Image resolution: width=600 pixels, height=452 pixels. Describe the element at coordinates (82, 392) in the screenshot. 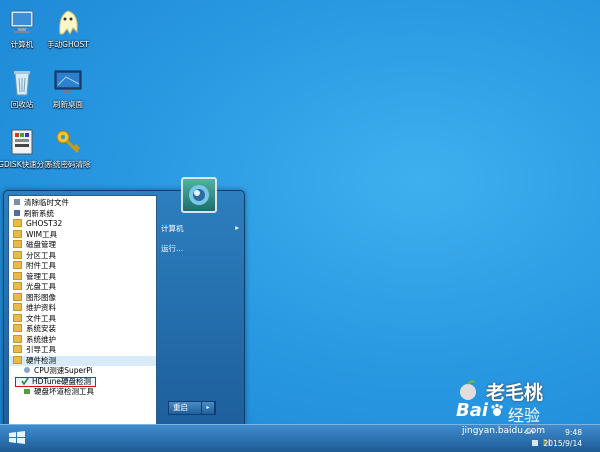

I see `menu-item-bad-sector-tool: 硬盘坏道检测工具` at that location.